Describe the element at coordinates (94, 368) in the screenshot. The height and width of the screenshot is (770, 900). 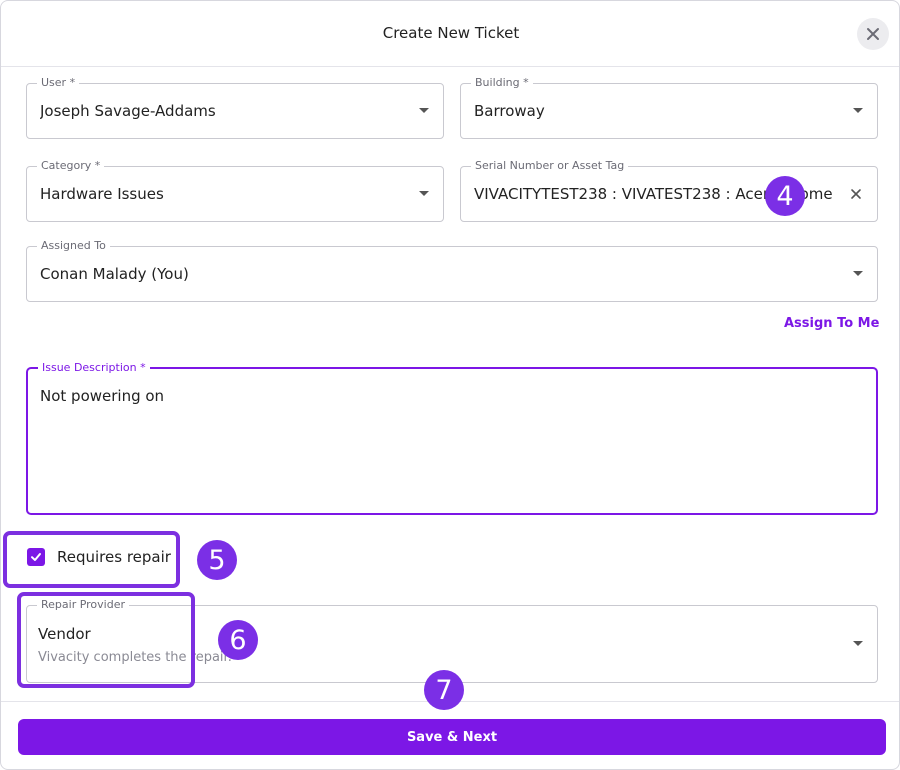
I see `issue-description-label: Issue Description *` at that location.